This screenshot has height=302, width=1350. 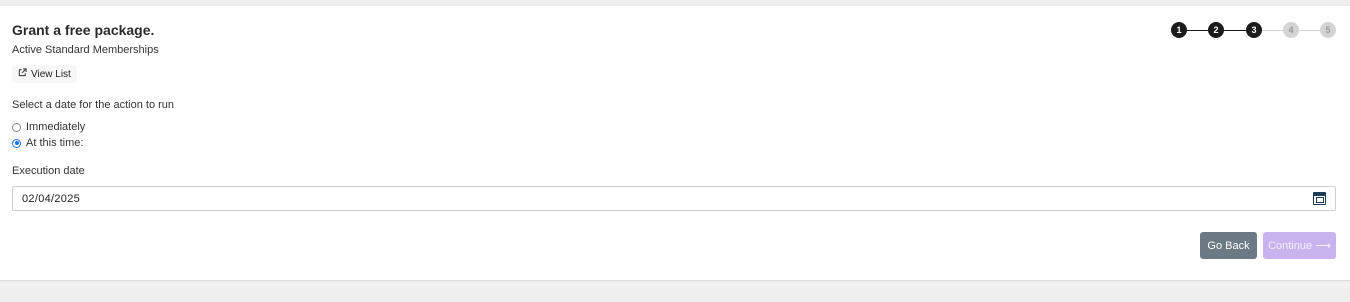 What do you see at coordinates (93, 105) in the screenshot?
I see `schedule-prompt: Select a date for the action to run` at bounding box center [93, 105].